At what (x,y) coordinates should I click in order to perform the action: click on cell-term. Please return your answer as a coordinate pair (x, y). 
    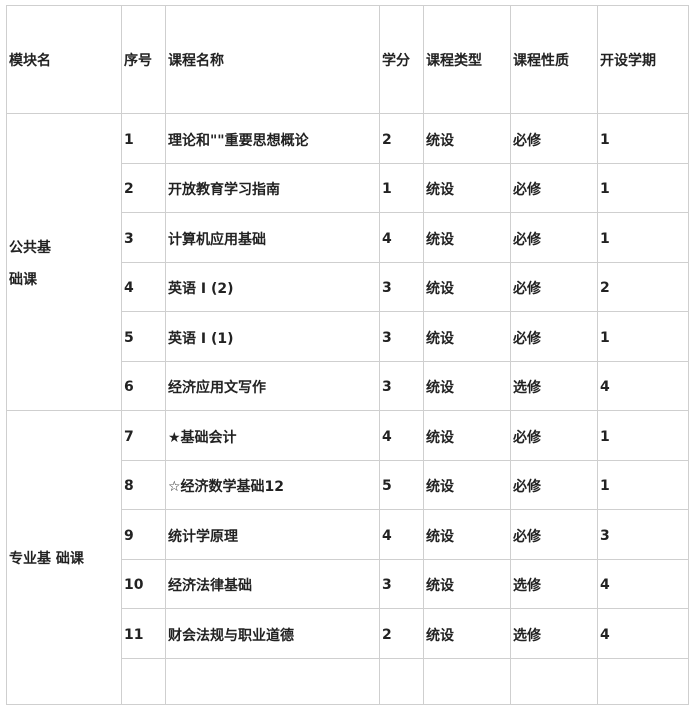
    Looking at the image, I should click on (643, 681).